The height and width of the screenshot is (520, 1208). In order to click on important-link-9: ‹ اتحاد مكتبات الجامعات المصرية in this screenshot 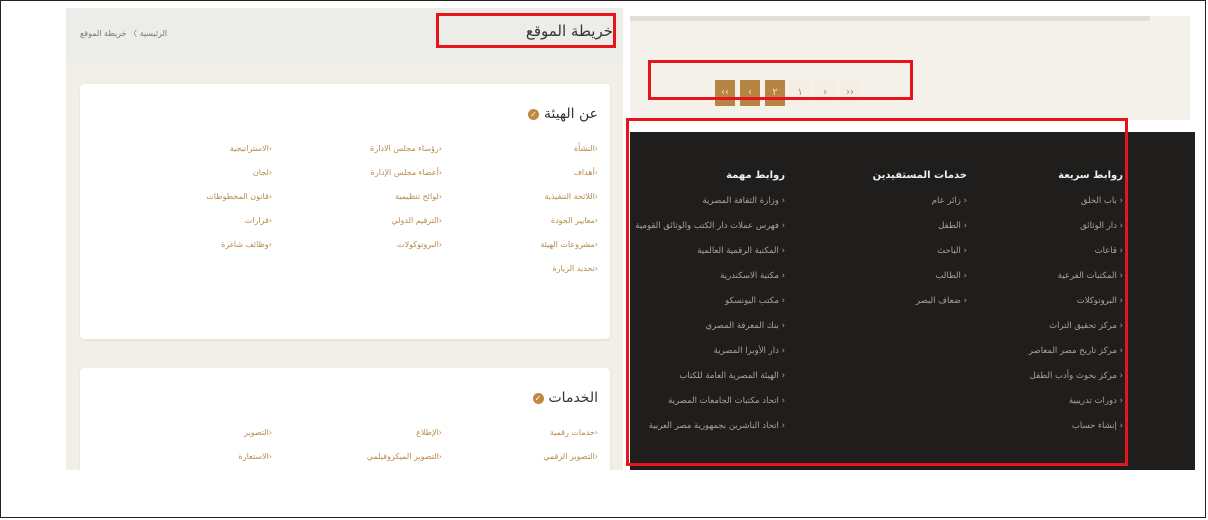, I will do `click(726, 401)`.